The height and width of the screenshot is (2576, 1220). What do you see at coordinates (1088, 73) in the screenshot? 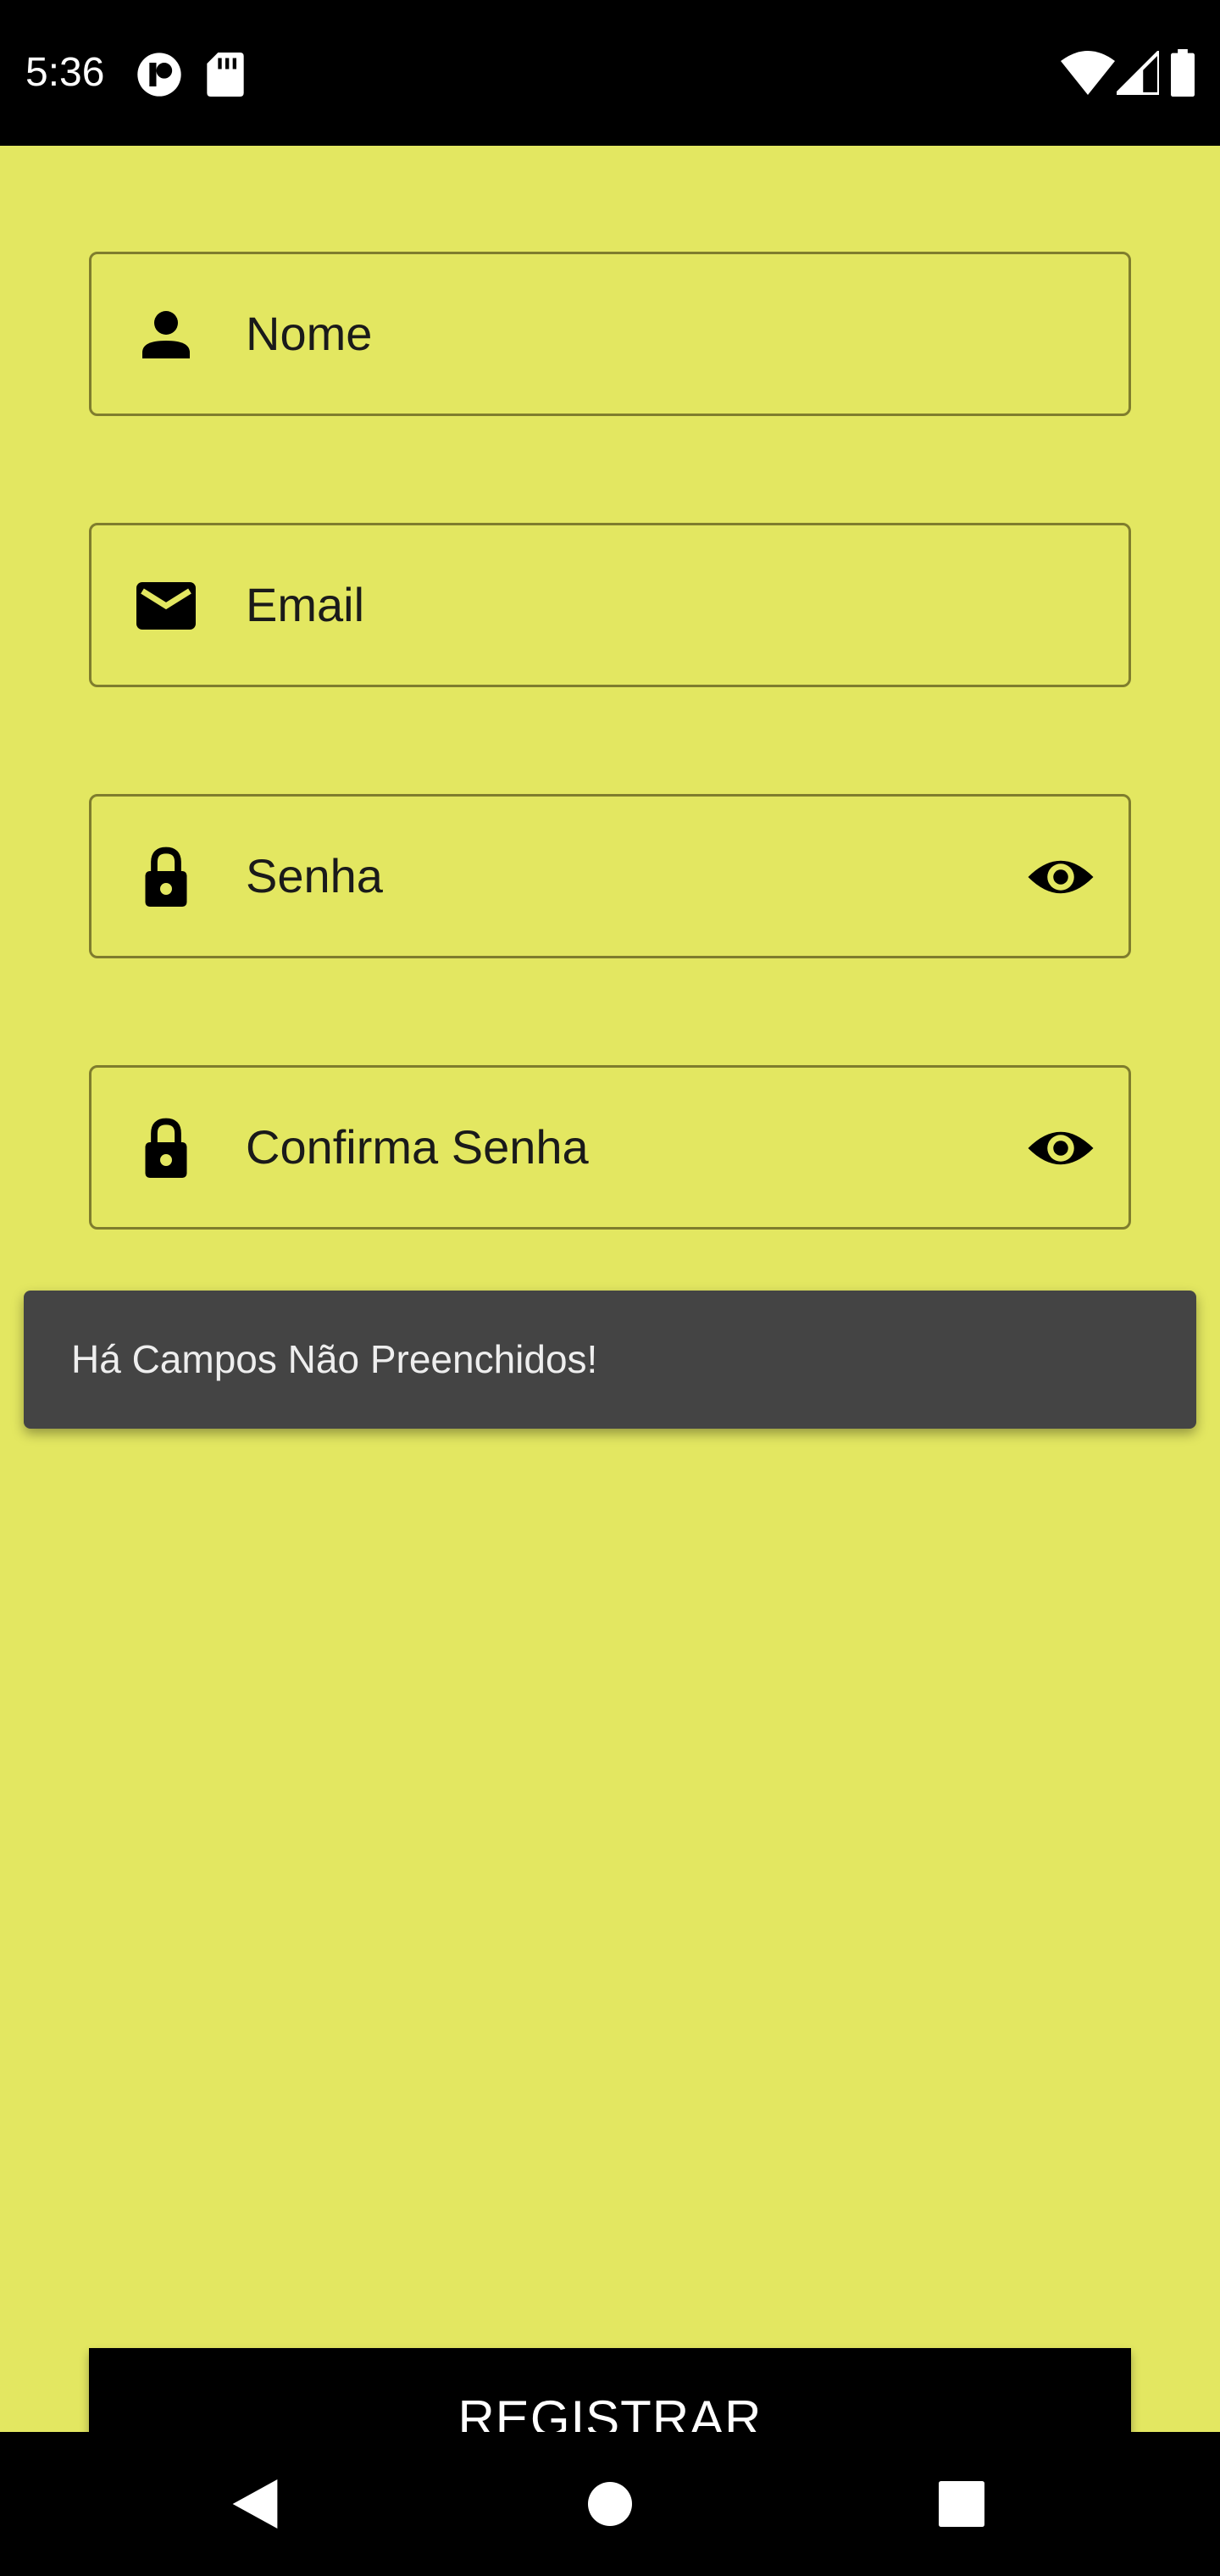
I see `wifi-icon` at bounding box center [1088, 73].